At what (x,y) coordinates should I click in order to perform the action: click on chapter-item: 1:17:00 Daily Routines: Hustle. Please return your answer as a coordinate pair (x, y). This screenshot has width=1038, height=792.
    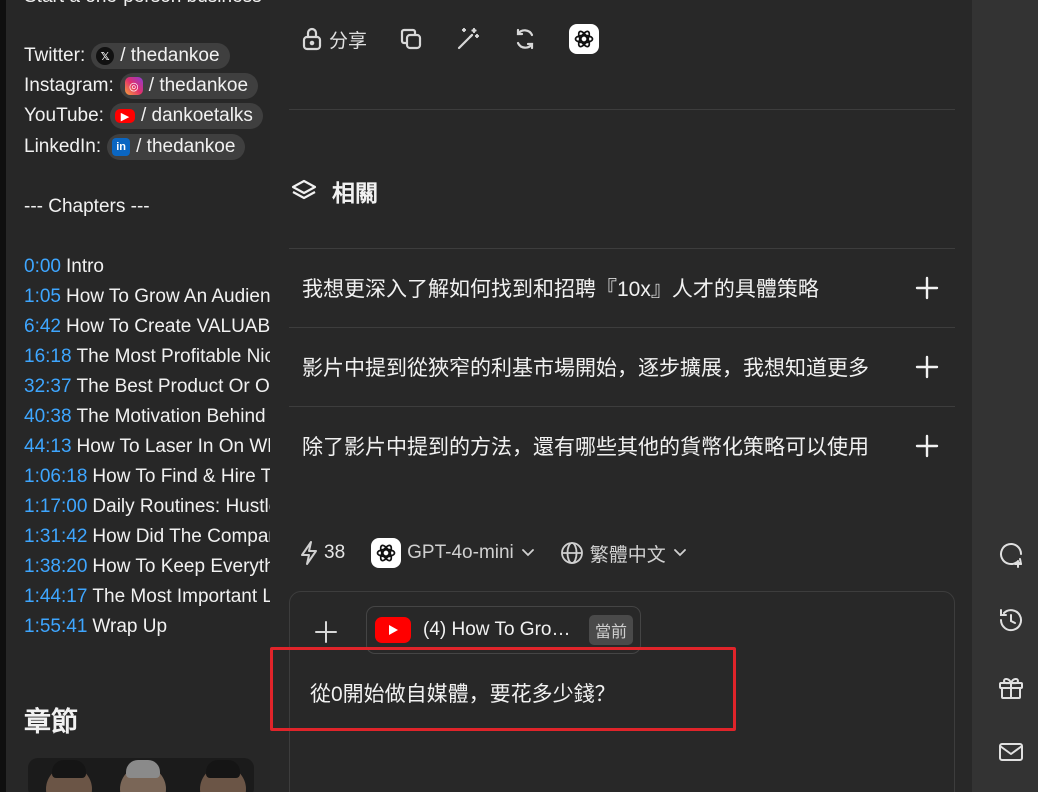
    Looking at the image, I should click on (151, 509).